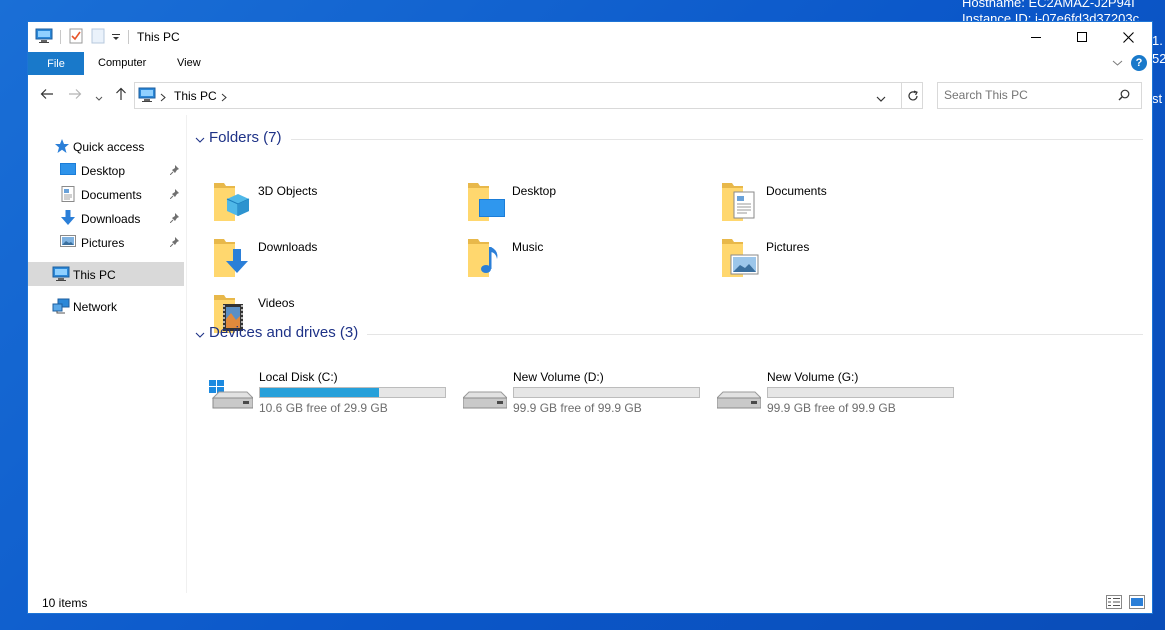 Image resolution: width=1165 pixels, height=630 pixels. What do you see at coordinates (94, 275) in the screenshot?
I see `sidebar-item-label: This PC` at bounding box center [94, 275].